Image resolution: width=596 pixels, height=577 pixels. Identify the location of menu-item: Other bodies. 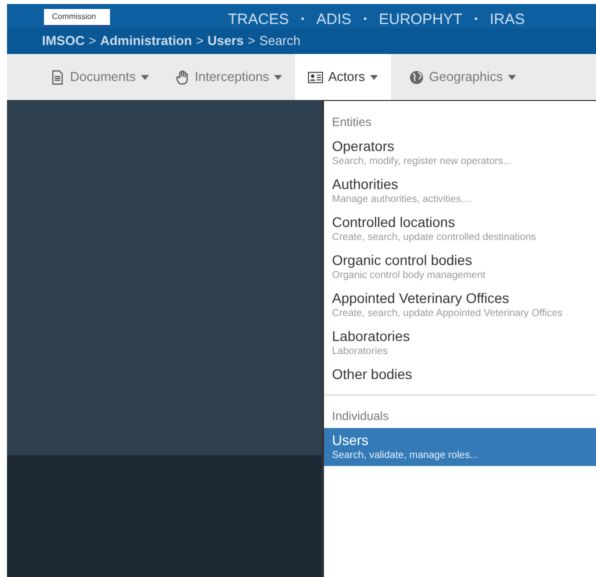
(460, 374).